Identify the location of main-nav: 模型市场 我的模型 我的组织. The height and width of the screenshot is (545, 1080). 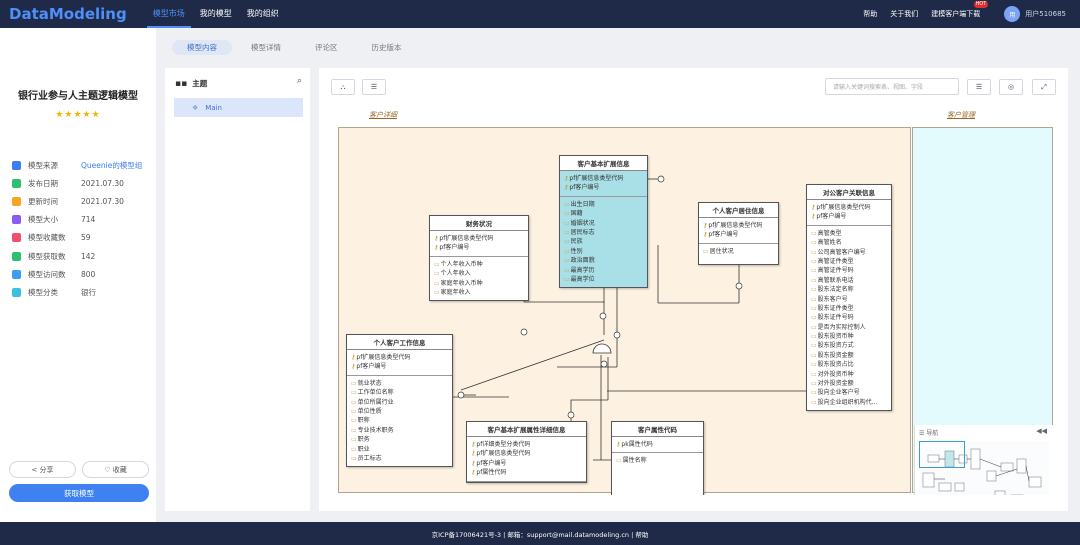
(217, 14).